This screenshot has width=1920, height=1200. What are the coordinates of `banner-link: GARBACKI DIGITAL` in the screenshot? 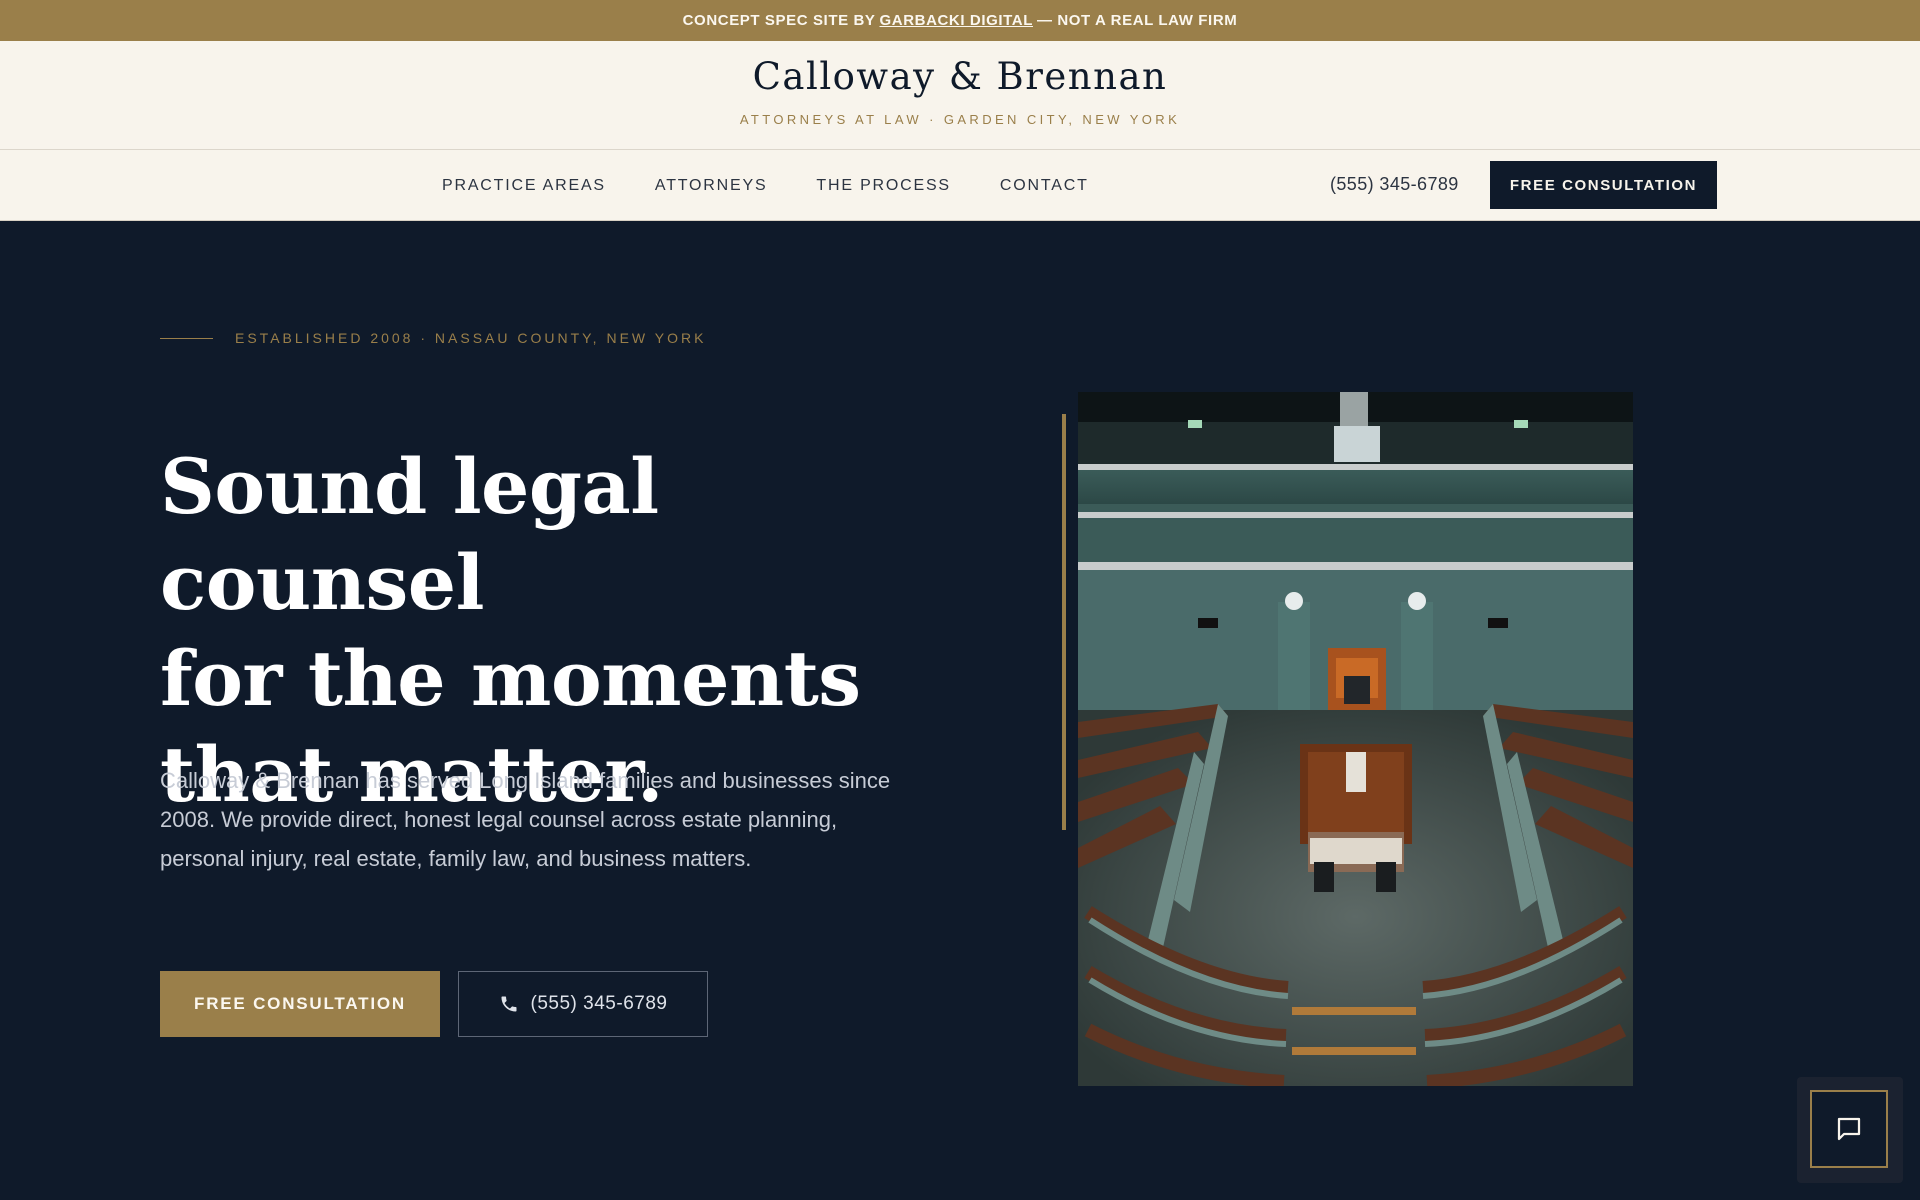 It's located at (956, 20).